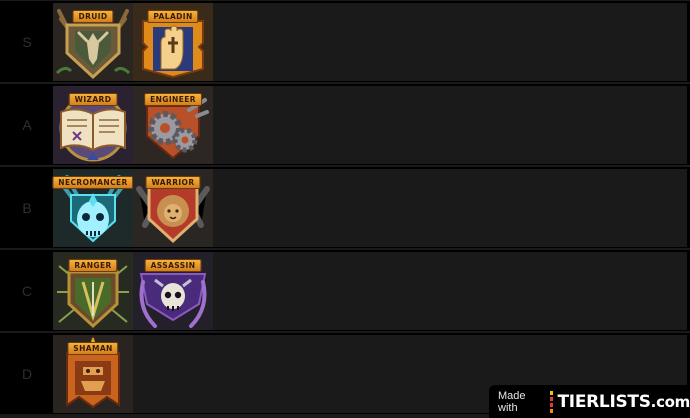 The width and height of the screenshot is (690, 418). What do you see at coordinates (604, 401) in the screenshot?
I see `brand-name: TIERLISTS` at bounding box center [604, 401].